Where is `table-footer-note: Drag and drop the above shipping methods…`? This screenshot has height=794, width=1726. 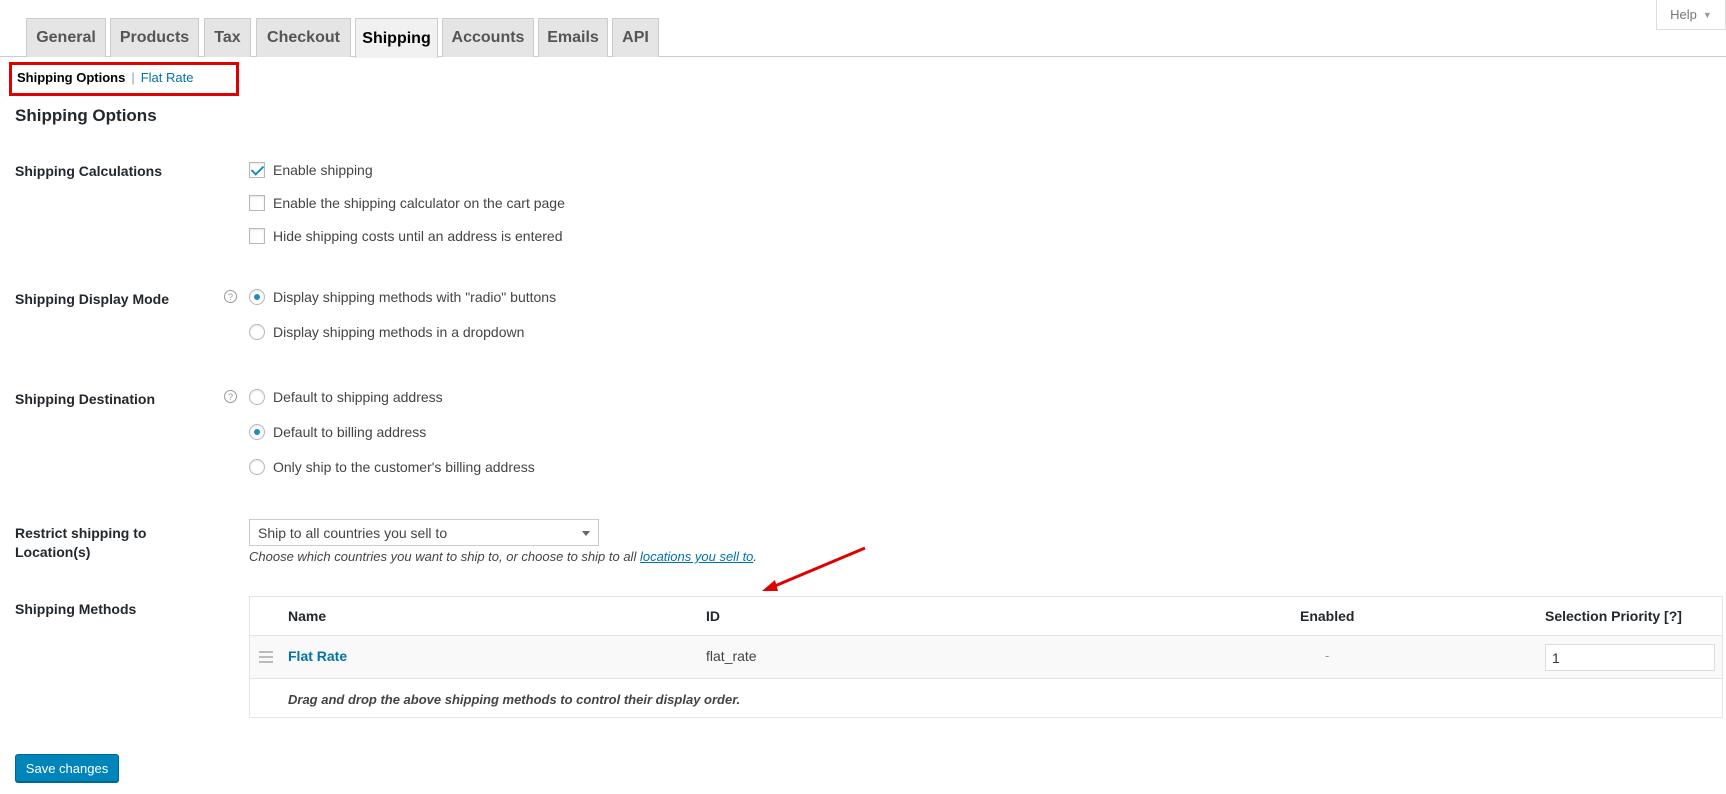
table-footer-note: Drag and drop the above shipping methods… is located at coordinates (514, 699).